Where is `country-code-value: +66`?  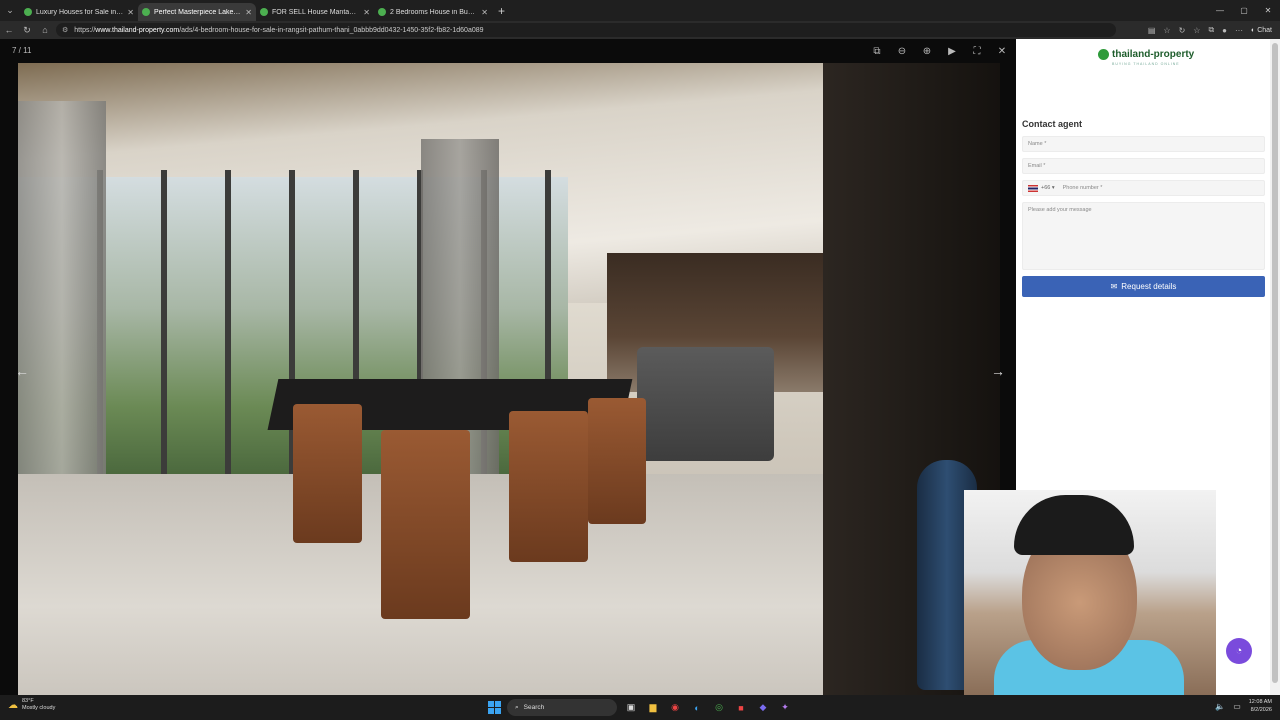
country-code-value: +66 is located at coordinates (1046, 188).